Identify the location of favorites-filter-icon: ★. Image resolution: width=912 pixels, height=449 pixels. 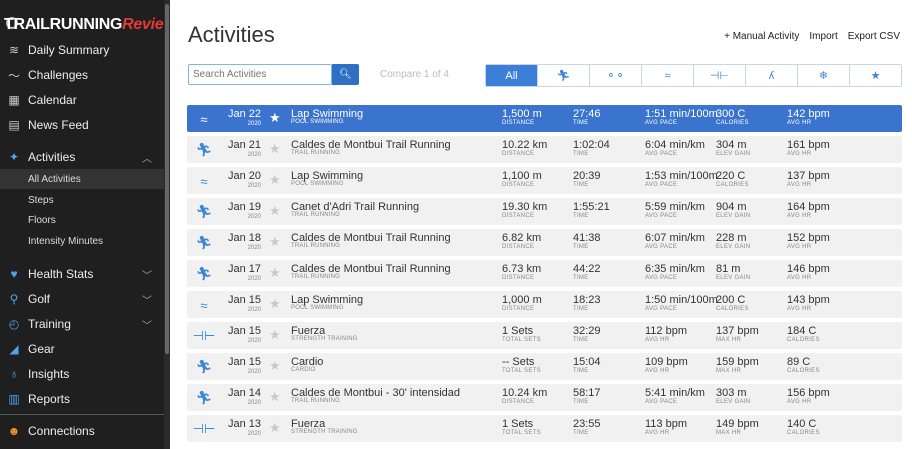
(875, 75).